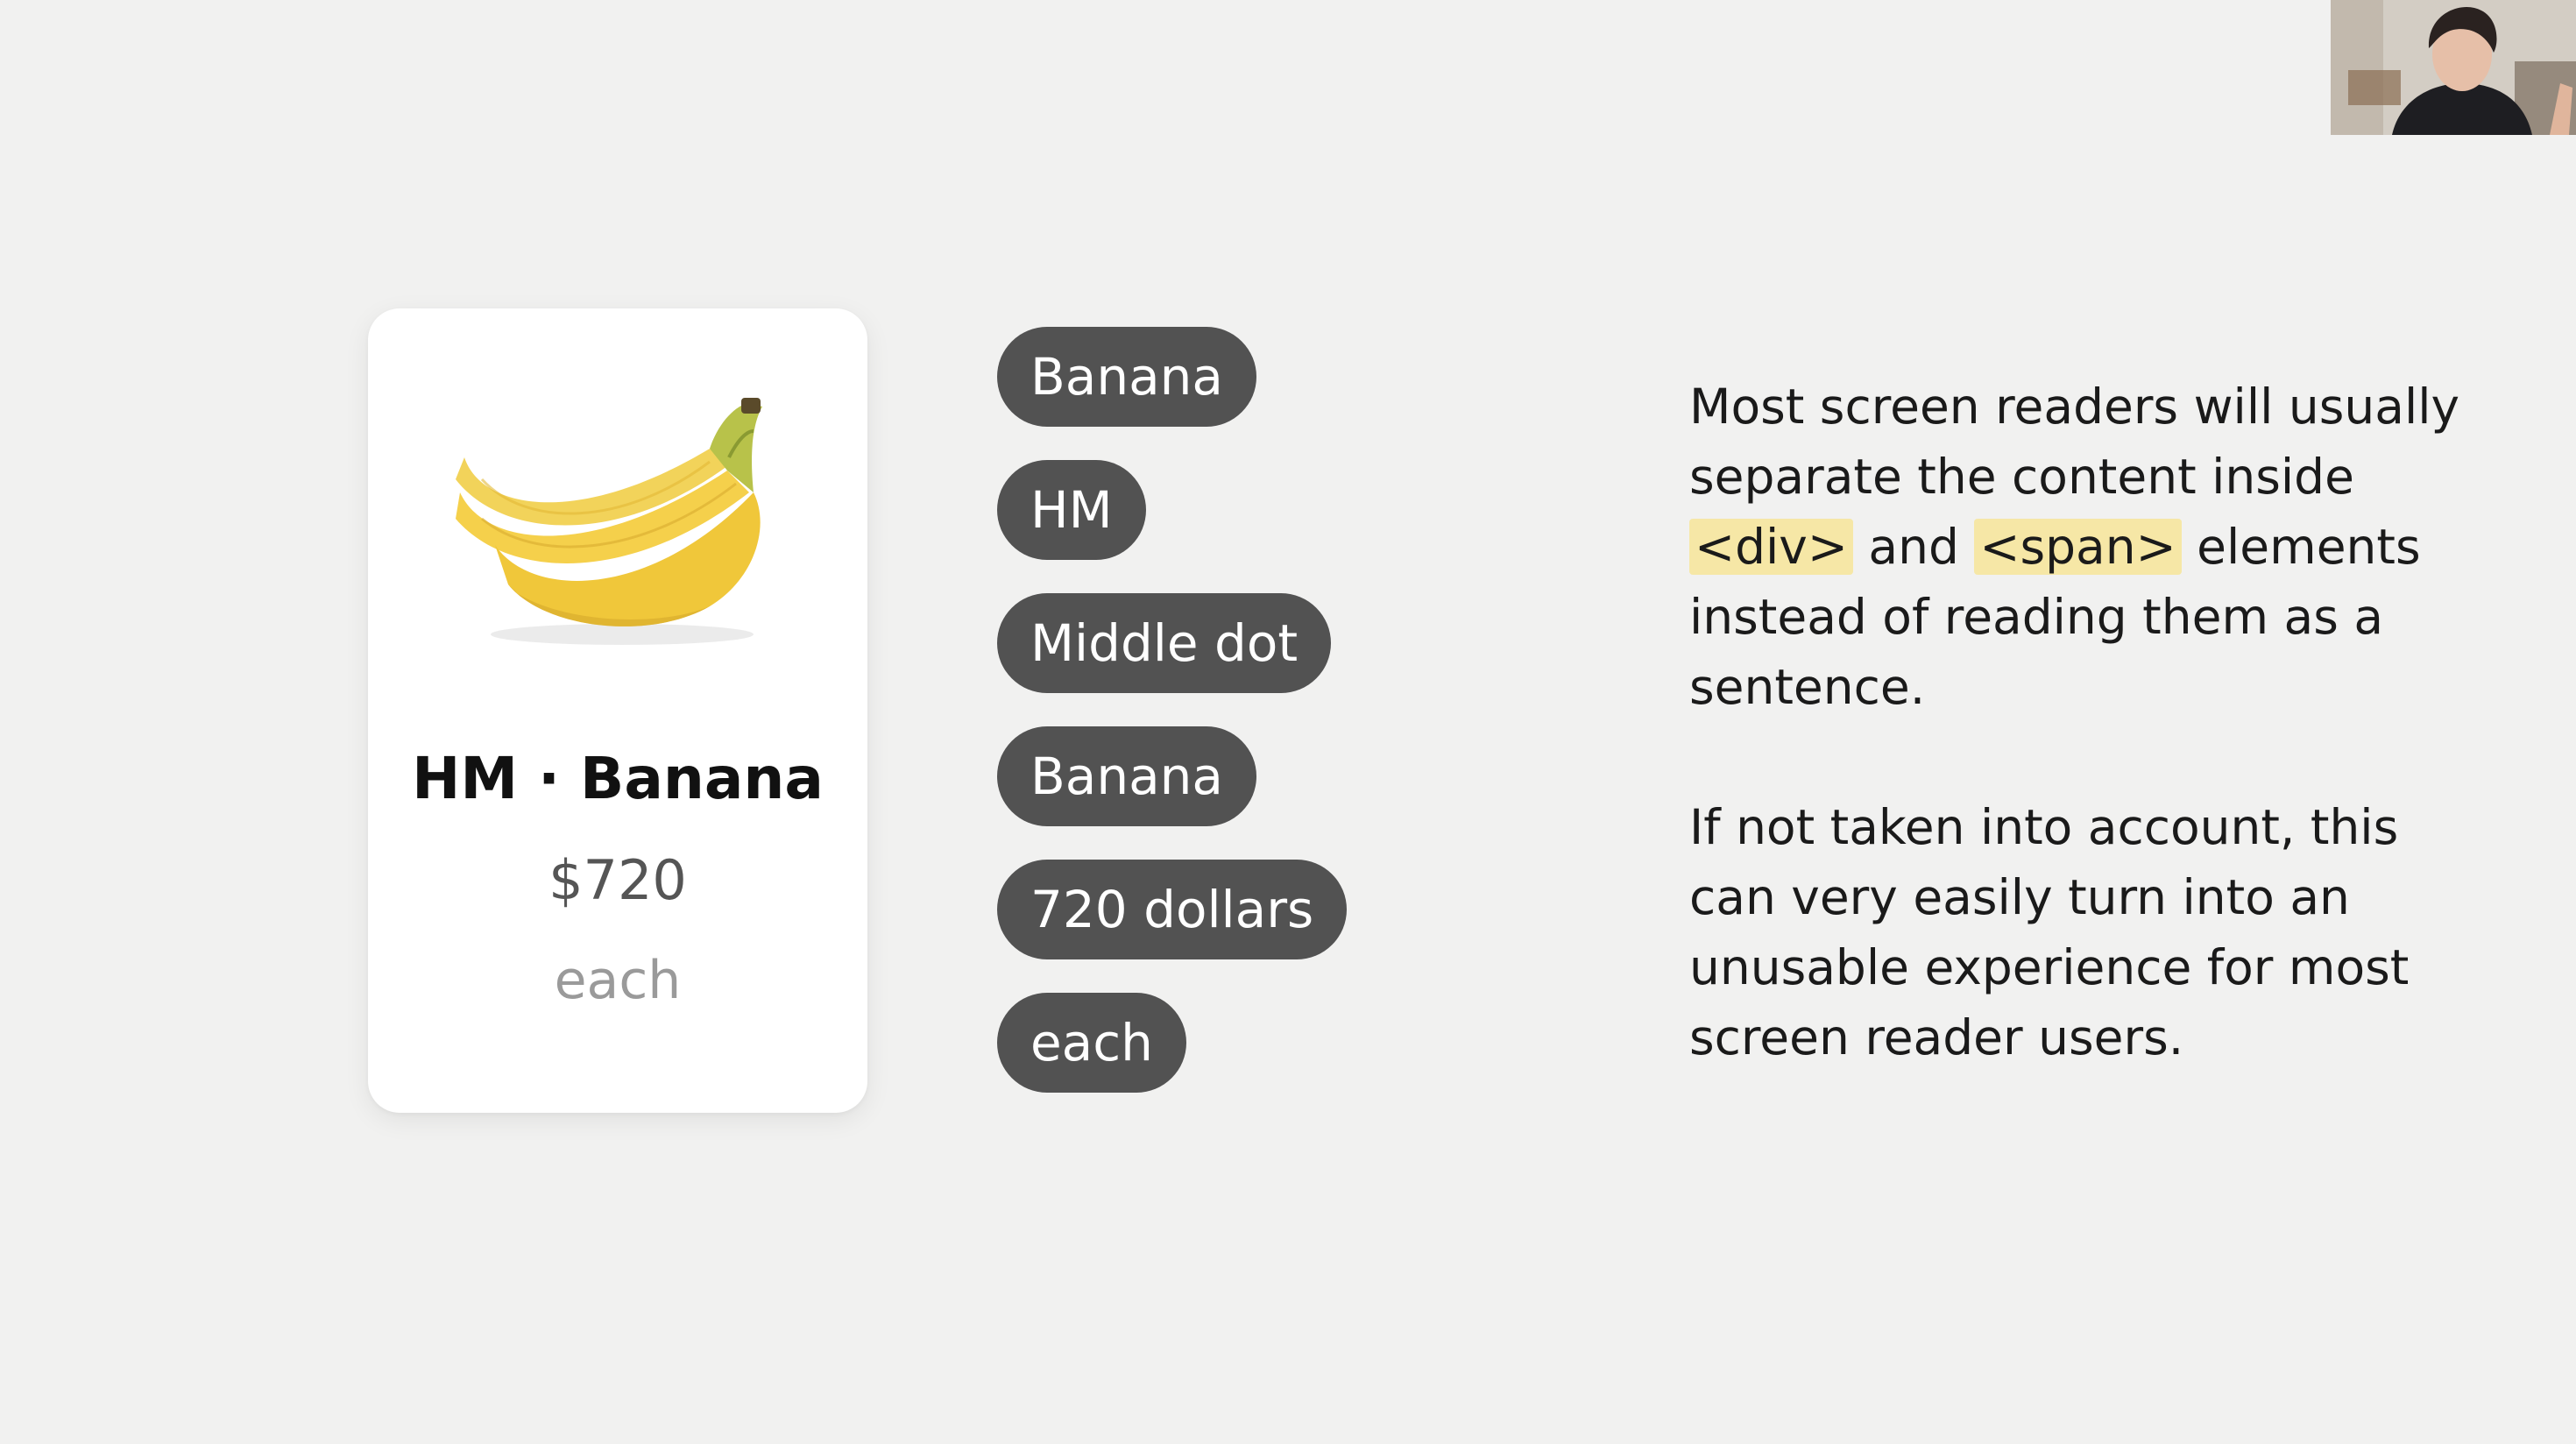 The image size is (2576, 1444). What do you see at coordinates (2078, 547) in the screenshot?
I see `code-span: <span>` at bounding box center [2078, 547].